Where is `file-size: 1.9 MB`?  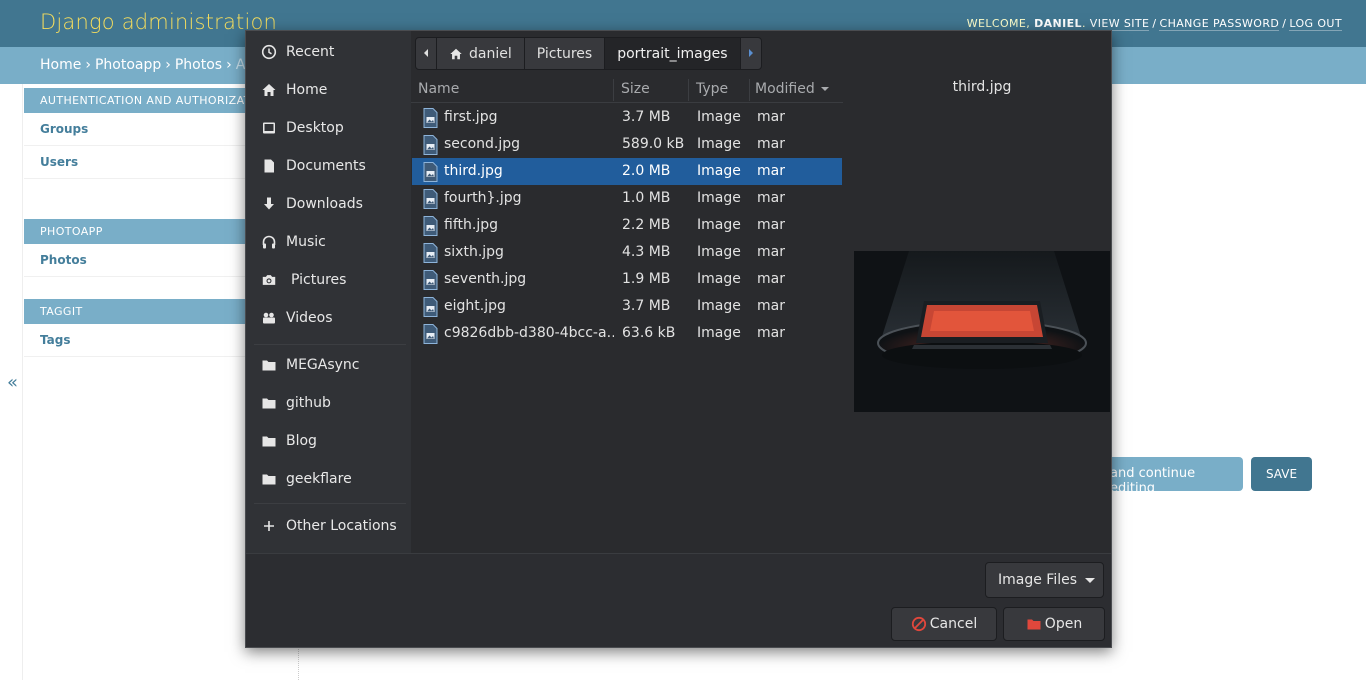 file-size: 1.9 MB is located at coordinates (646, 279).